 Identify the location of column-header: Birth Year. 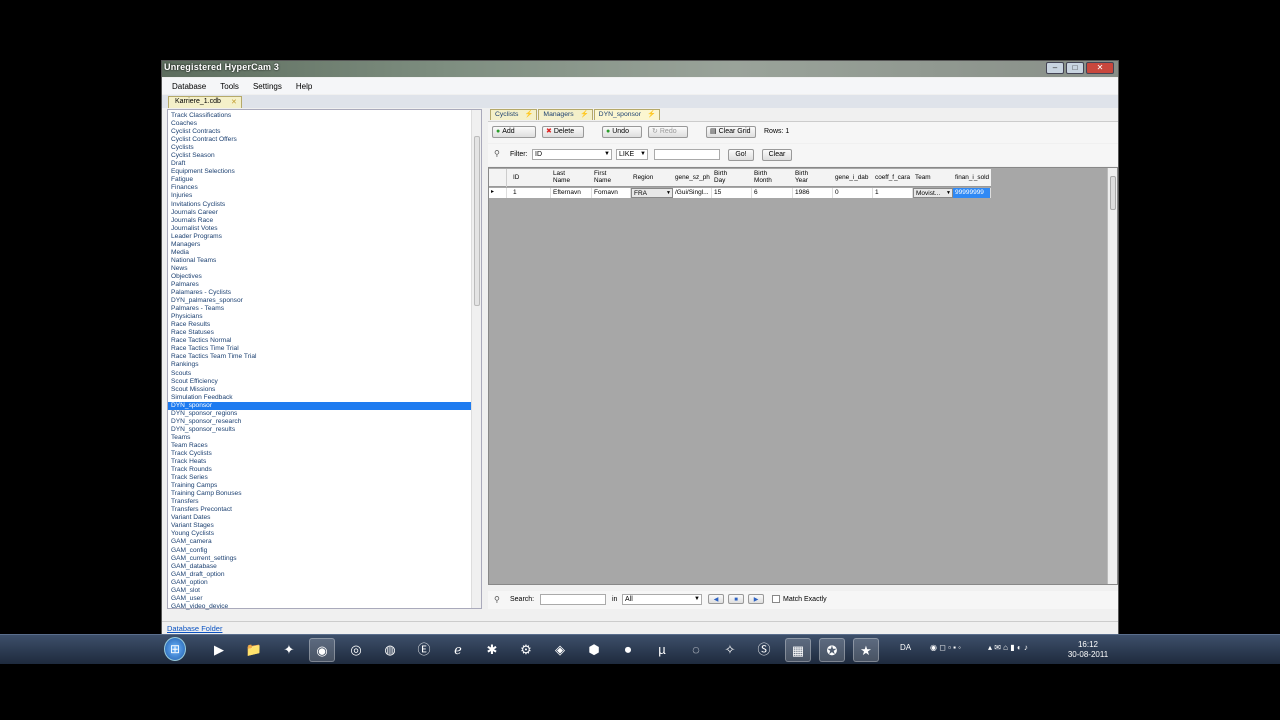
(813, 177).